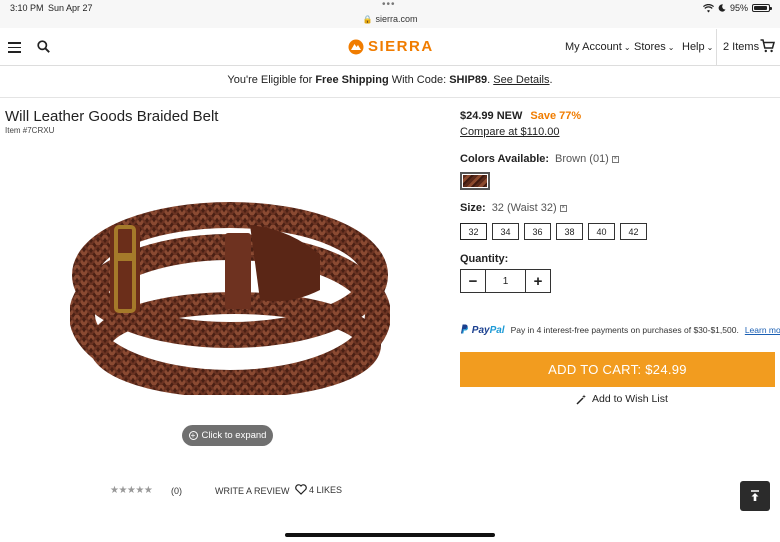  I want to click on quantity-label-text: Quantity:, so click(484, 259).